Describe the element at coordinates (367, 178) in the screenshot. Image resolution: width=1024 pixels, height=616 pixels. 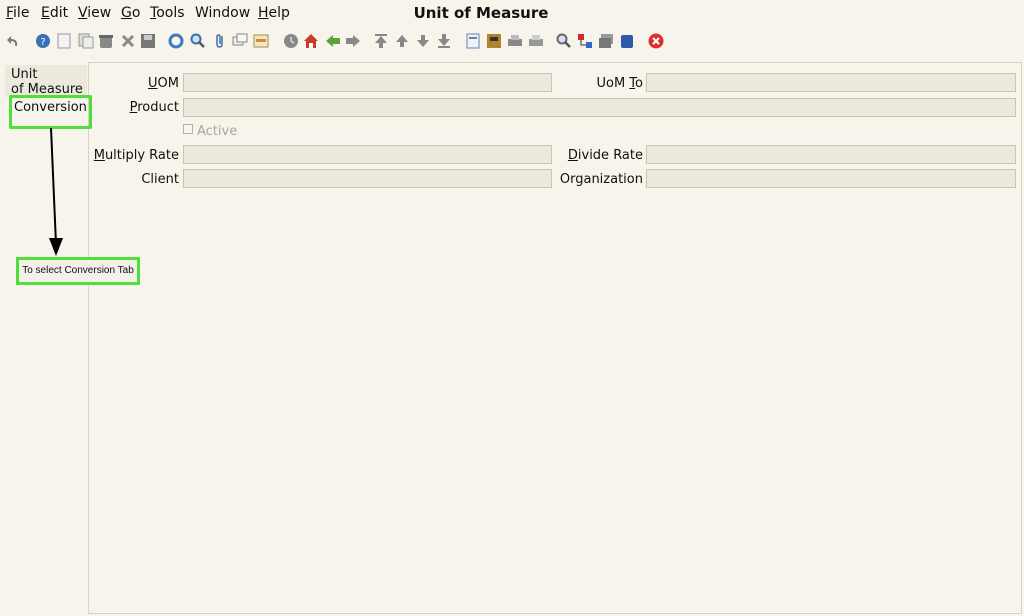
I see `client-field` at that location.